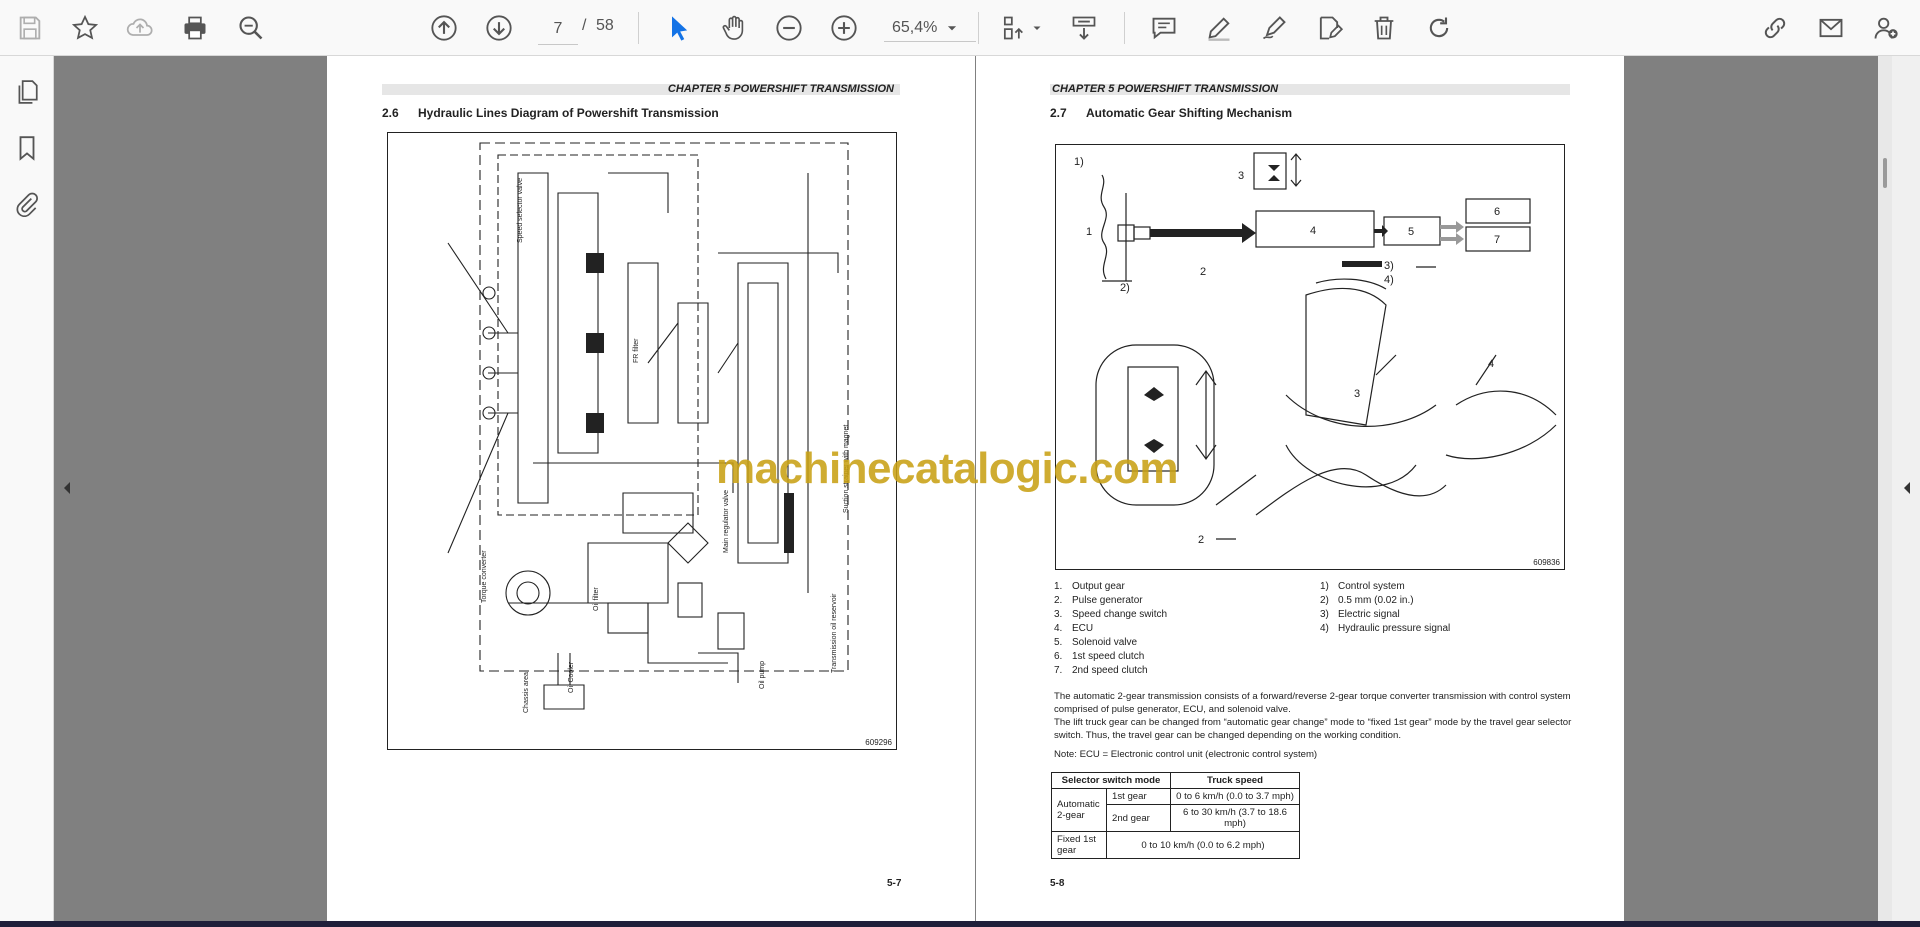 This screenshot has width=1920, height=927. Describe the element at coordinates (1775, 28) in the screenshot. I see `share-link-icon` at that location.